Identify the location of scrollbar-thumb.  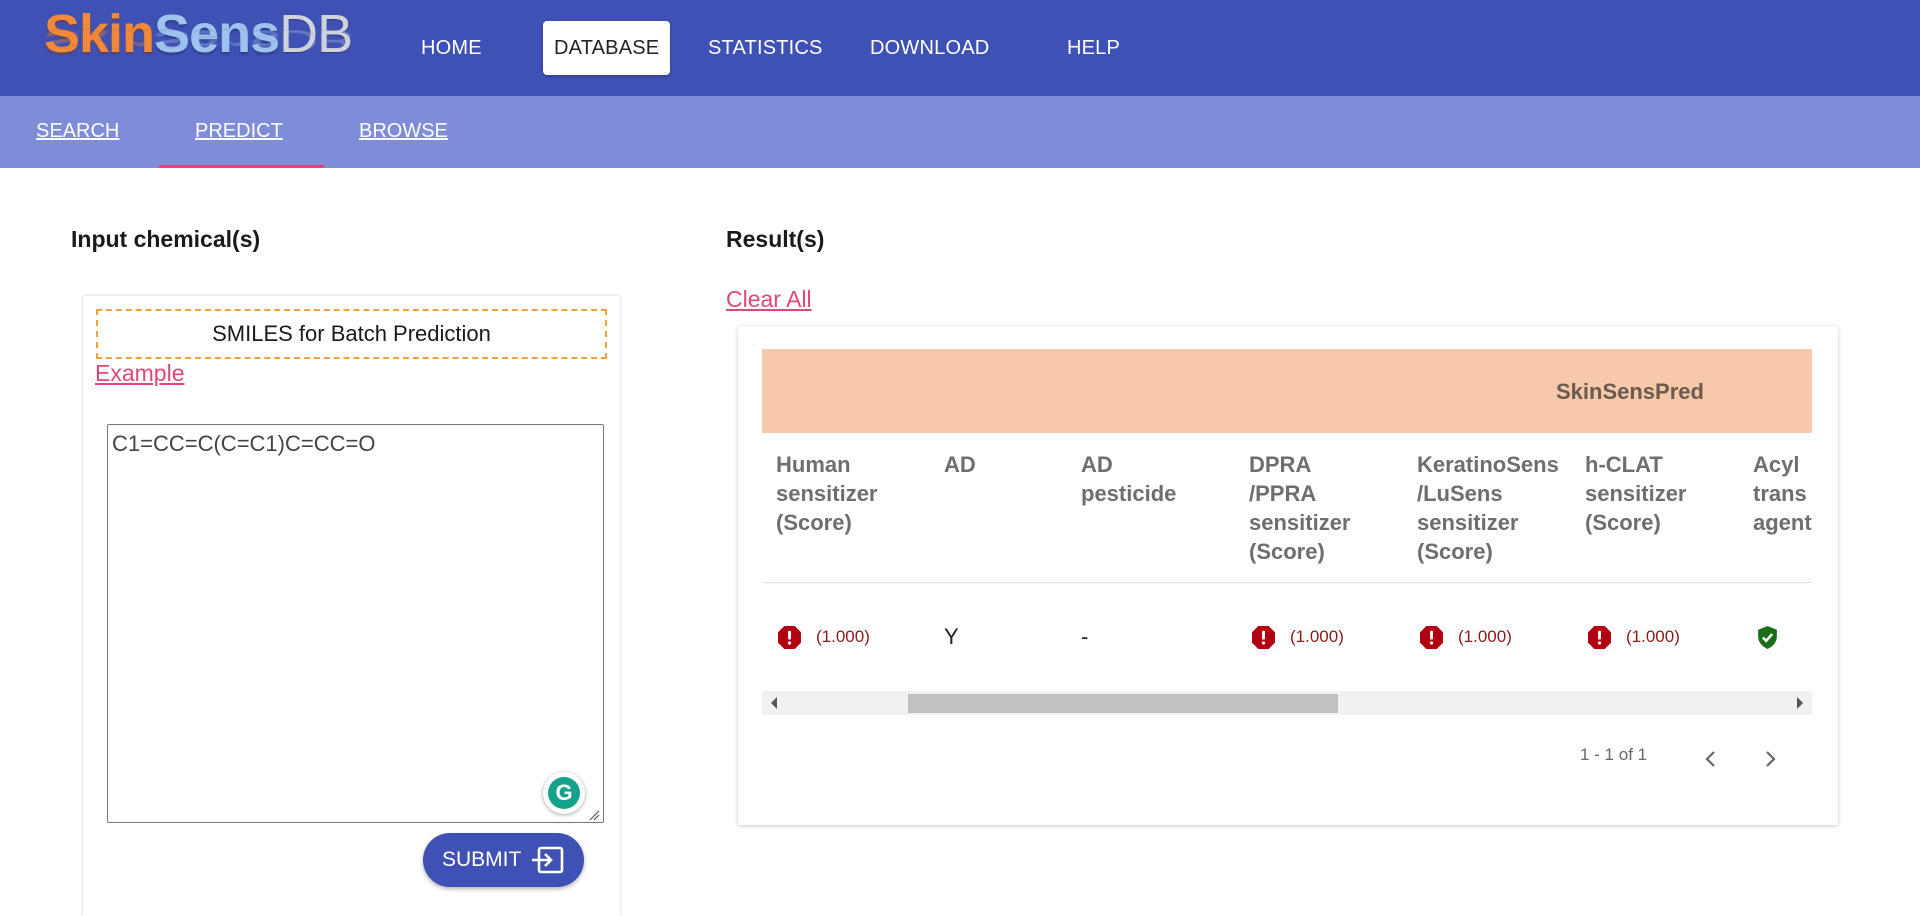
(1123, 703).